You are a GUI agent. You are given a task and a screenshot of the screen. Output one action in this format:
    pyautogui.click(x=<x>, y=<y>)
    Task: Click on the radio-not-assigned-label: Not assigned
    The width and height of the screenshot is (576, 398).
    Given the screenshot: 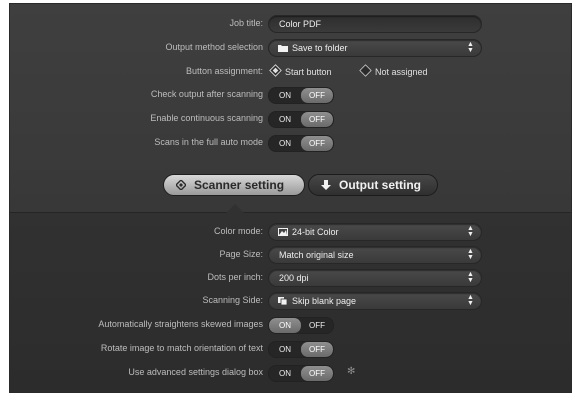 What is the action you would take?
    pyautogui.click(x=401, y=72)
    